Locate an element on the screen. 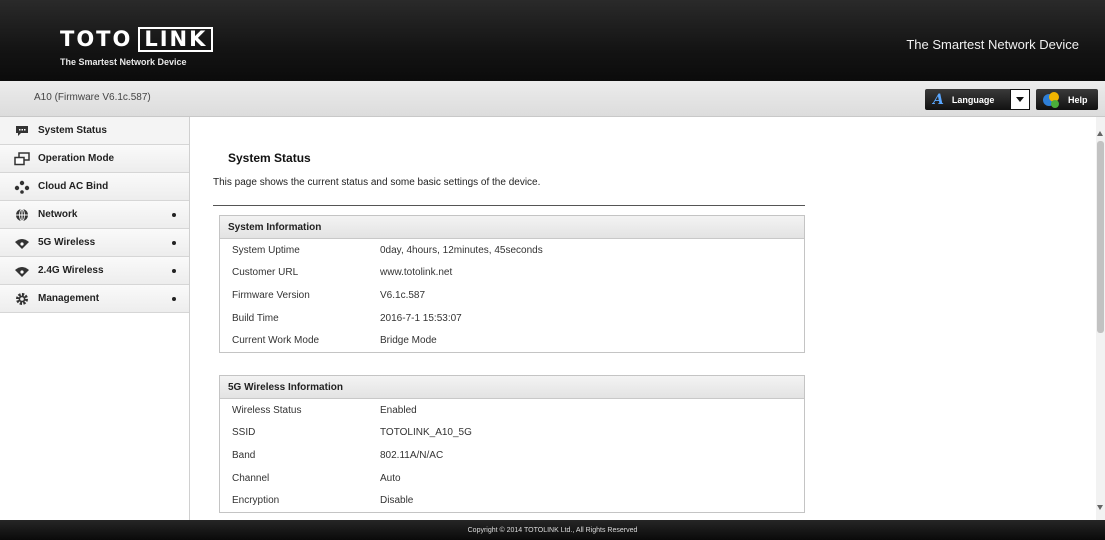 The height and width of the screenshot is (540, 1105). row-value: 0day, 4hours, 12minutes, 45seconds is located at coordinates (461, 250).